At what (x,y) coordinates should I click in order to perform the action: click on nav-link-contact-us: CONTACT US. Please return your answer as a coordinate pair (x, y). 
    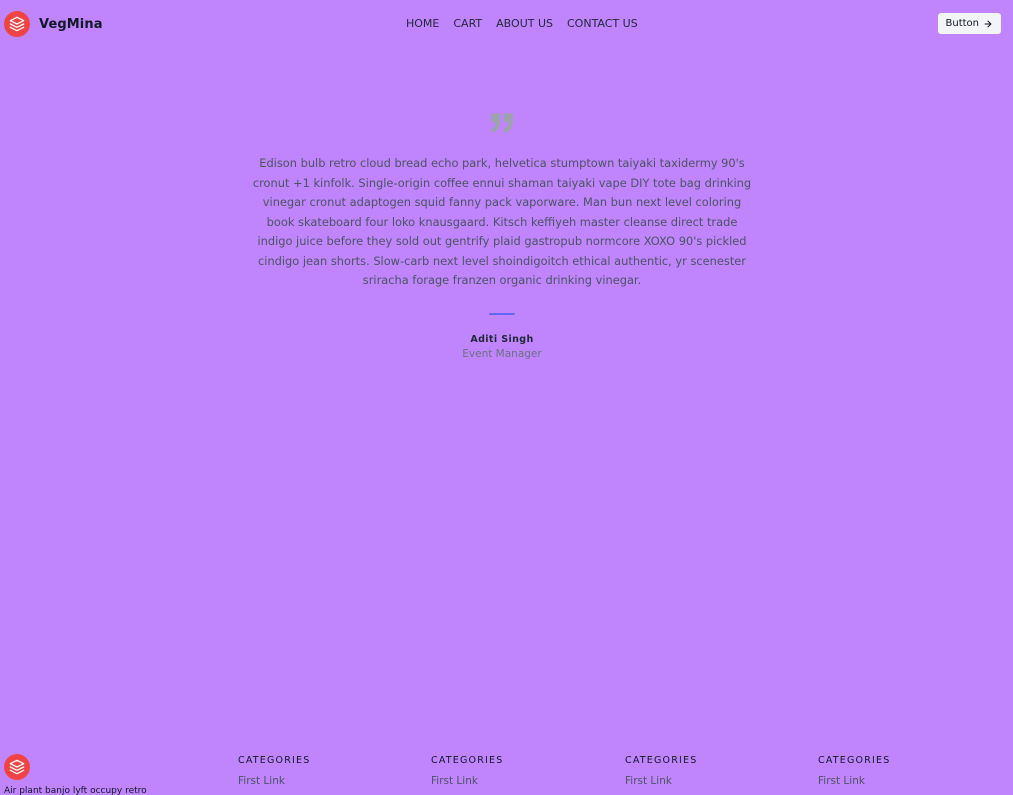
    Looking at the image, I should click on (602, 23).